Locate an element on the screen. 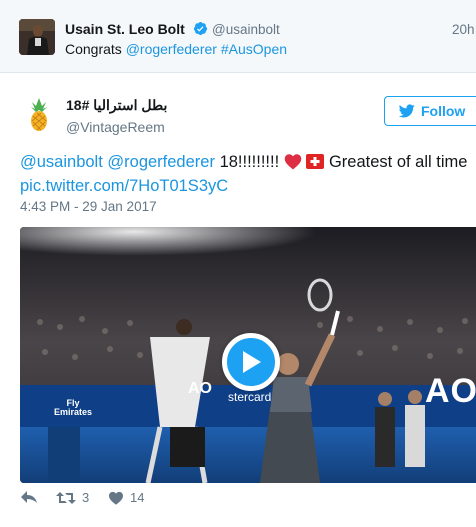 This screenshot has width=476, height=527. main-author-handle: @VintageReem is located at coordinates (115, 127).